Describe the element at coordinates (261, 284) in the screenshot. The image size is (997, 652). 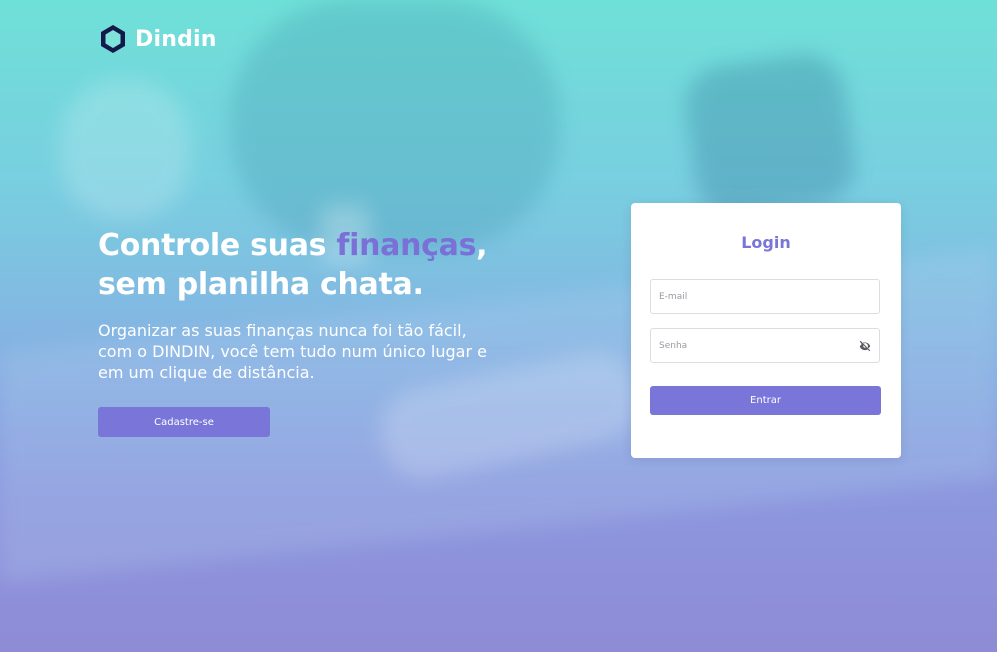
I see `hero-title-line2: sem planilha chata.` at that location.